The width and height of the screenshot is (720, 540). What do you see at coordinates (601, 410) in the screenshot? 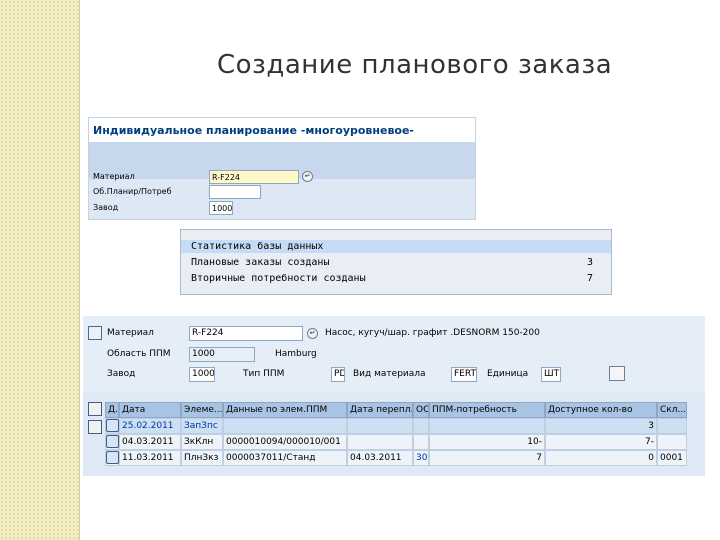
I see `col-header-available: Доступное кол-во` at bounding box center [601, 410].